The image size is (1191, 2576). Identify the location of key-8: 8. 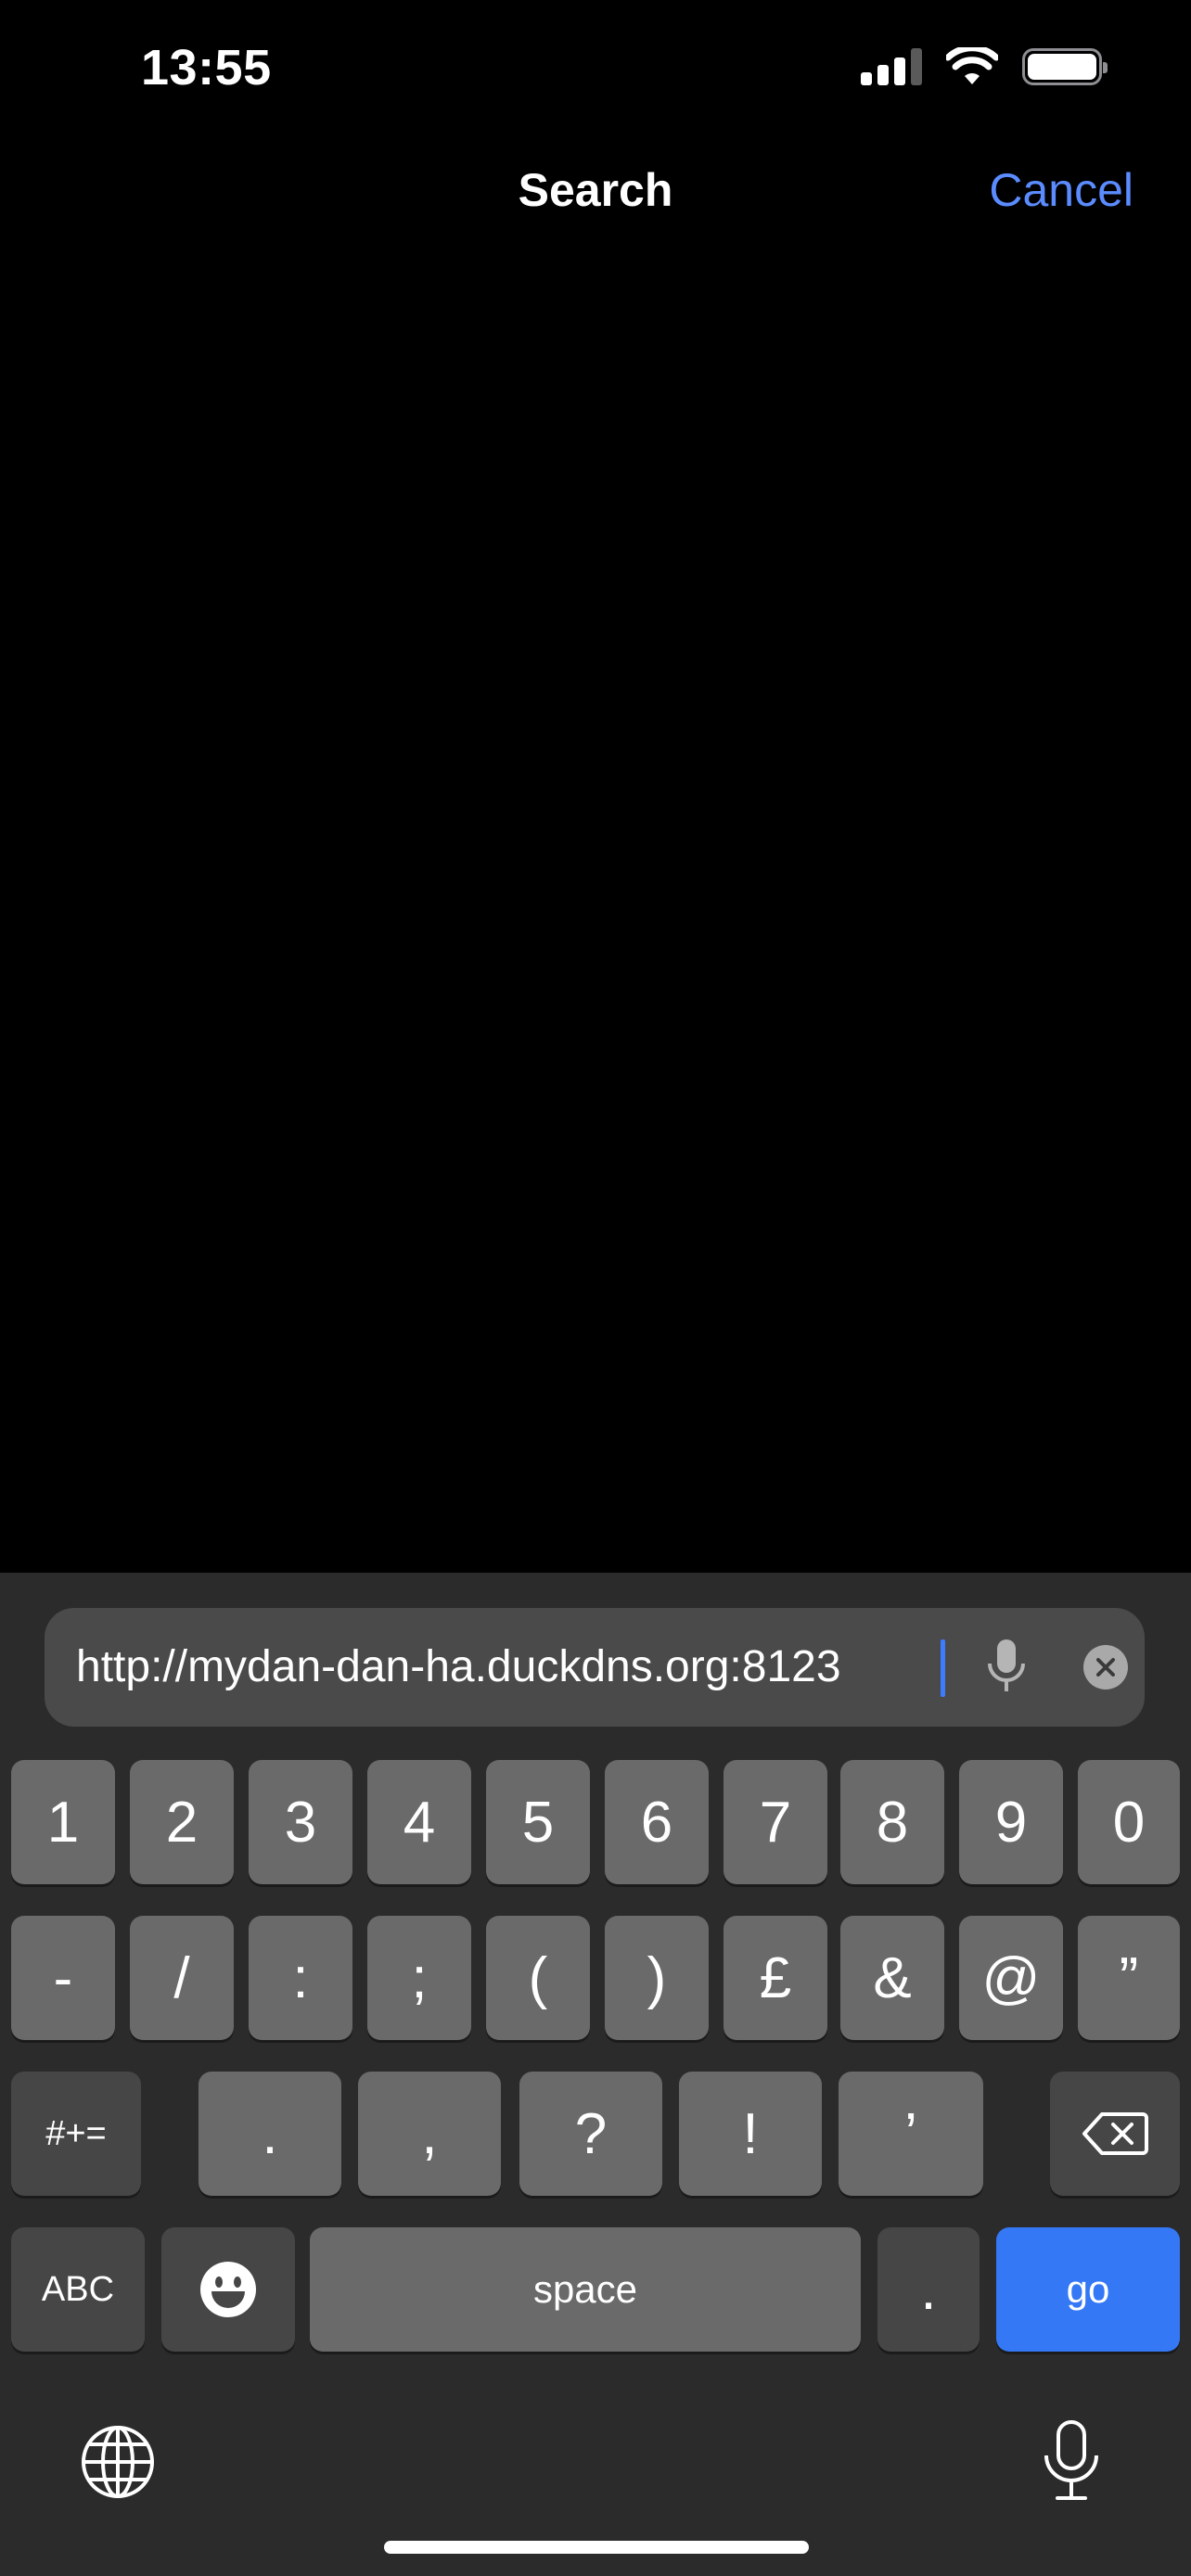
(892, 1822).